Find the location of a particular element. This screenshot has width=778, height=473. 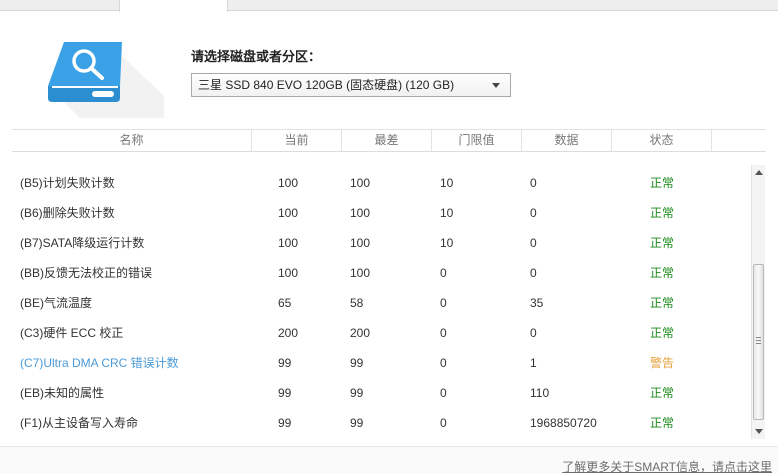

table-header: 名称 当前 最差 门限值 数据 状态 is located at coordinates (389, 141).